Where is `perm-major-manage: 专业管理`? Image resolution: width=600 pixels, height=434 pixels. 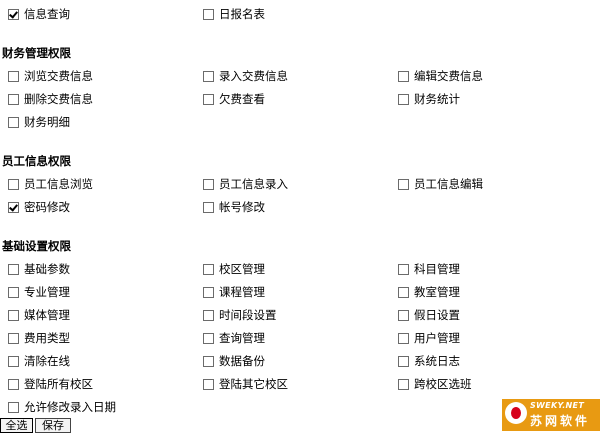
perm-major-manage: 专业管理 is located at coordinates (39, 292).